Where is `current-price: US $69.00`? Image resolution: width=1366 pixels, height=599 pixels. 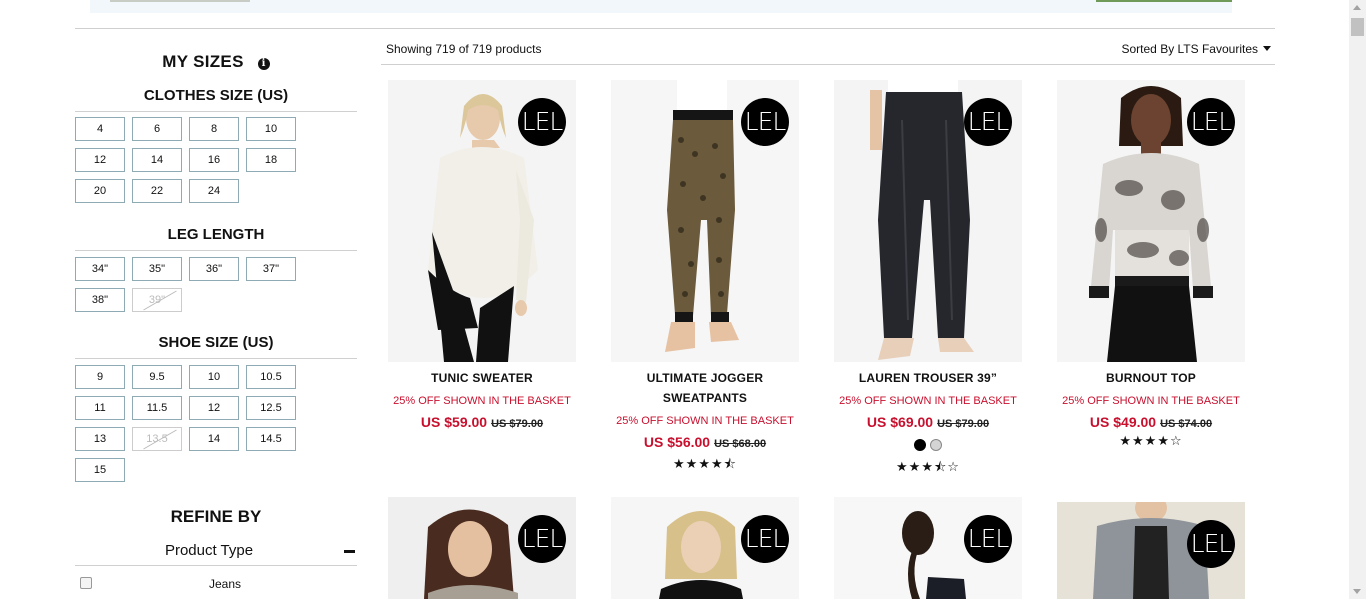
current-price: US $69.00 is located at coordinates (900, 422).